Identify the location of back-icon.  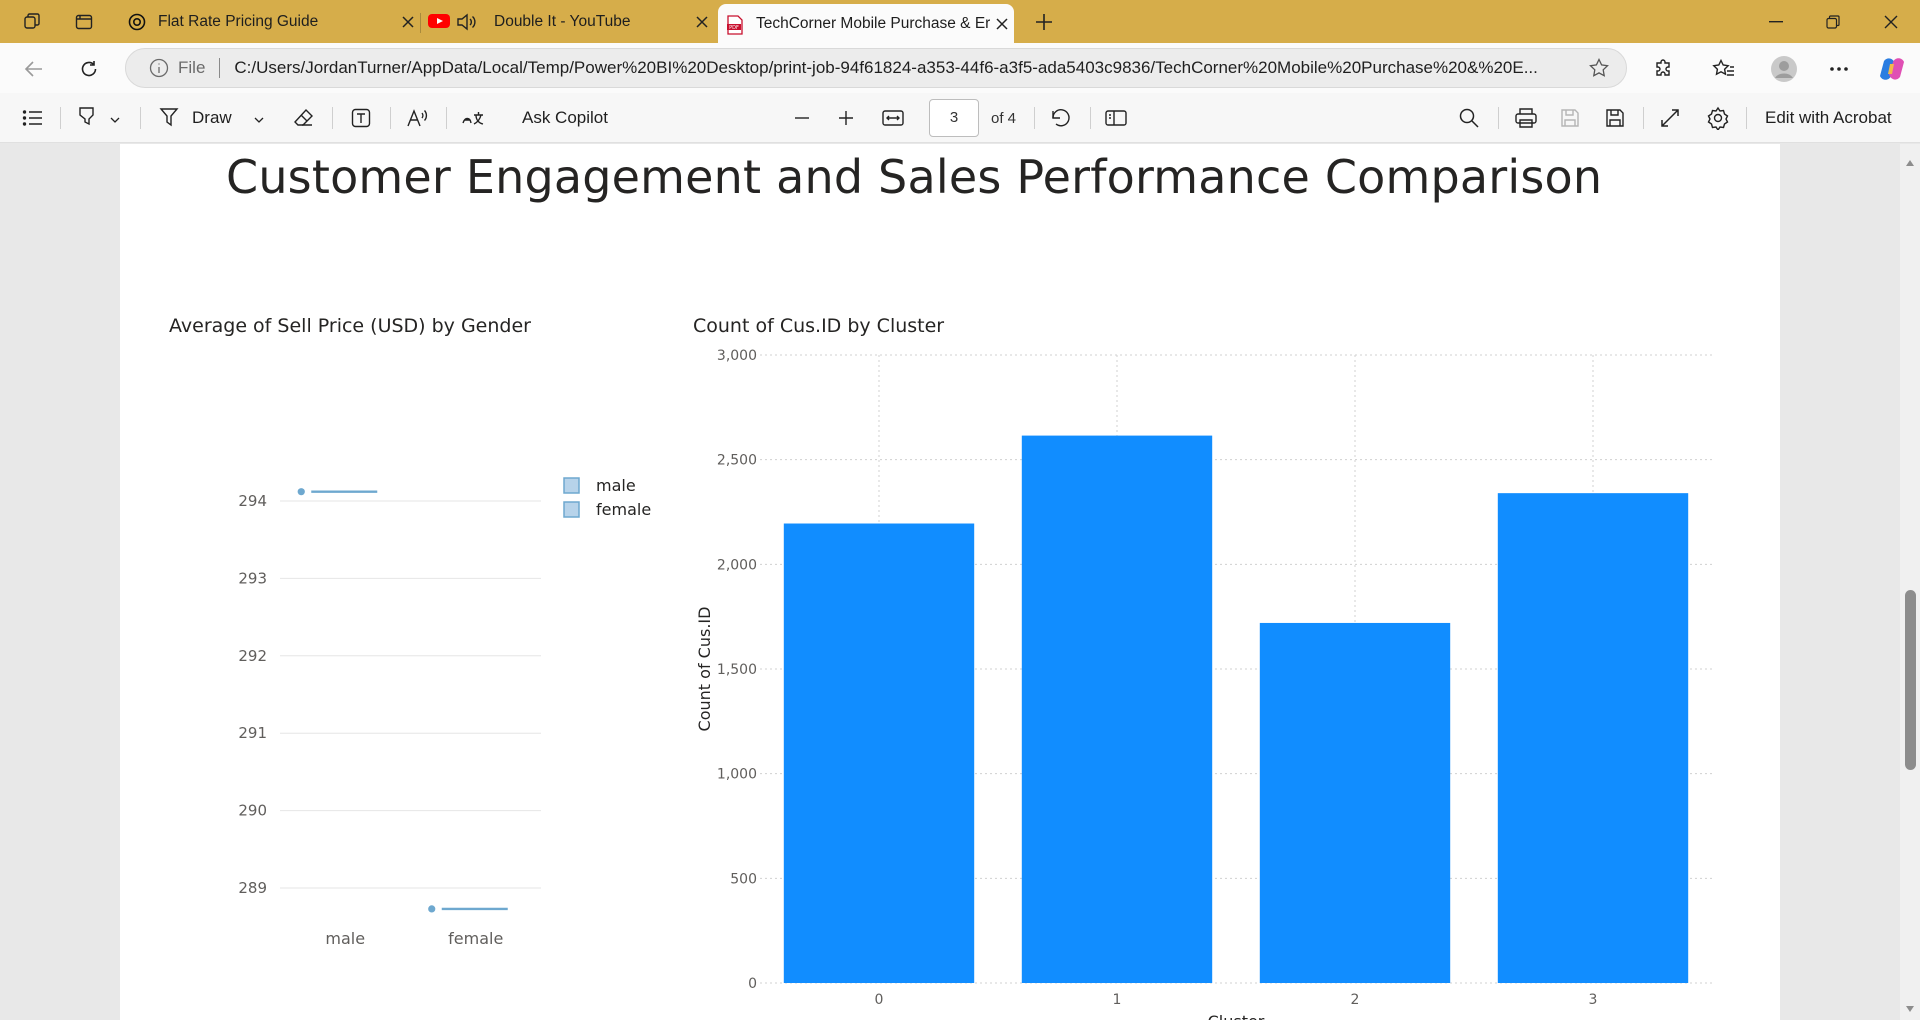
(34, 69).